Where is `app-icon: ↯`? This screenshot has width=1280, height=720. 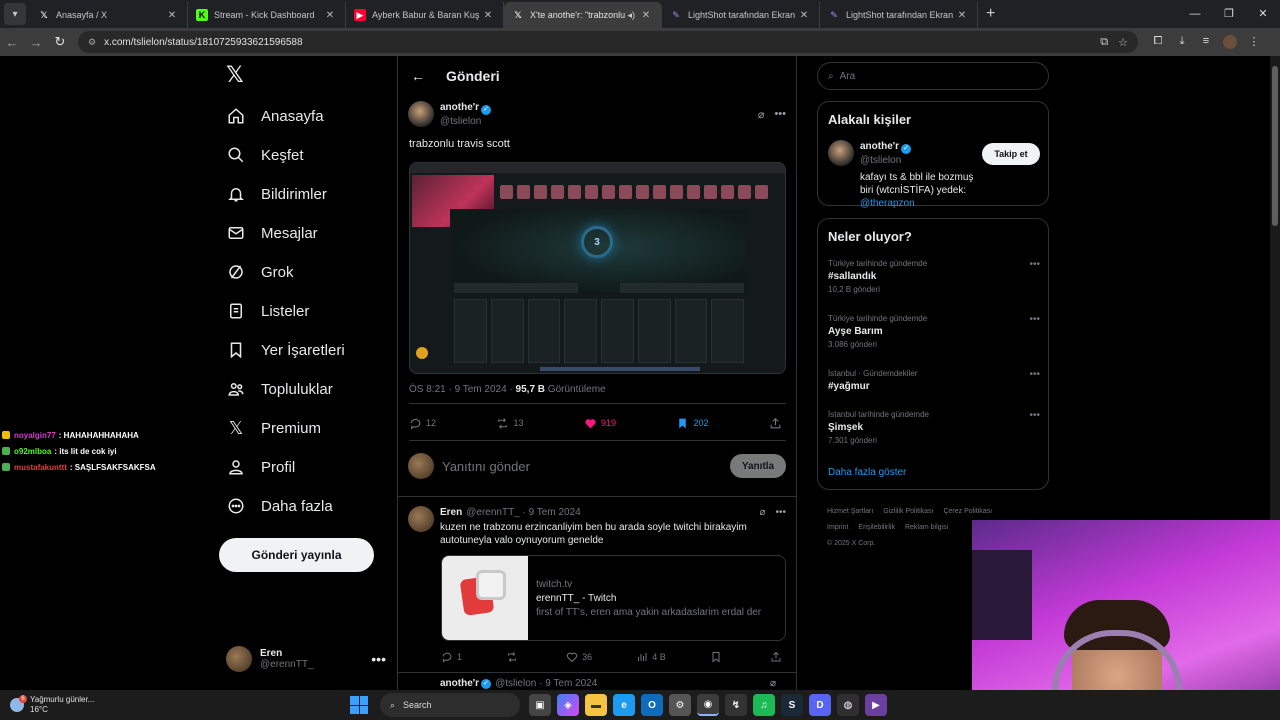
app-icon: ↯ is located at coordinates (736, 705).